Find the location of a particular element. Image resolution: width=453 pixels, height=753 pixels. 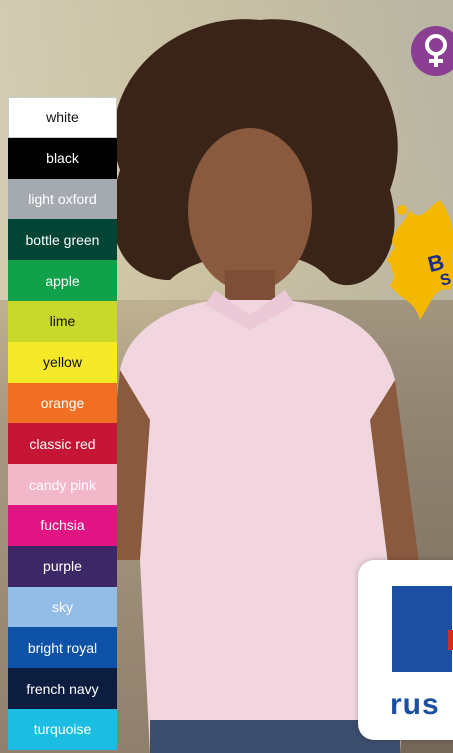

swatch-label: lime is located at coordinates (62, 321).